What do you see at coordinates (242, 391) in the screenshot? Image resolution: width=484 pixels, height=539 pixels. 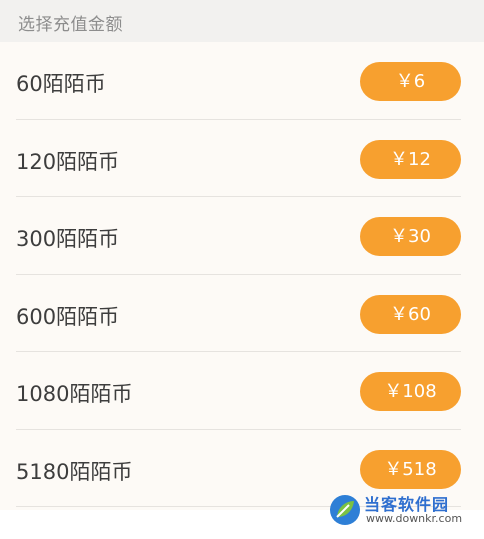 I see `recharge-option-row: 1080陌陌币 ￥108` at bounding box center [242, 391].